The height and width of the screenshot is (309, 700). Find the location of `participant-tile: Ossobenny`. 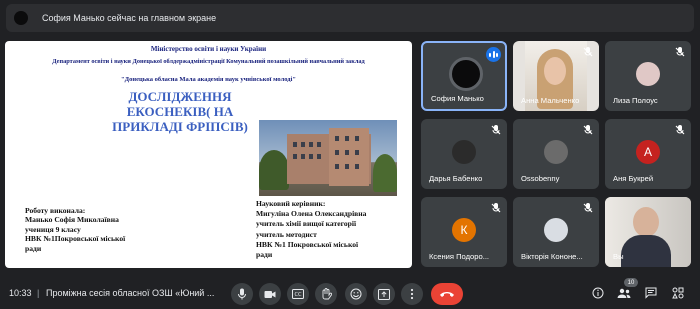

participant-tile: Ossobenny is located at coordinates (556, 154).